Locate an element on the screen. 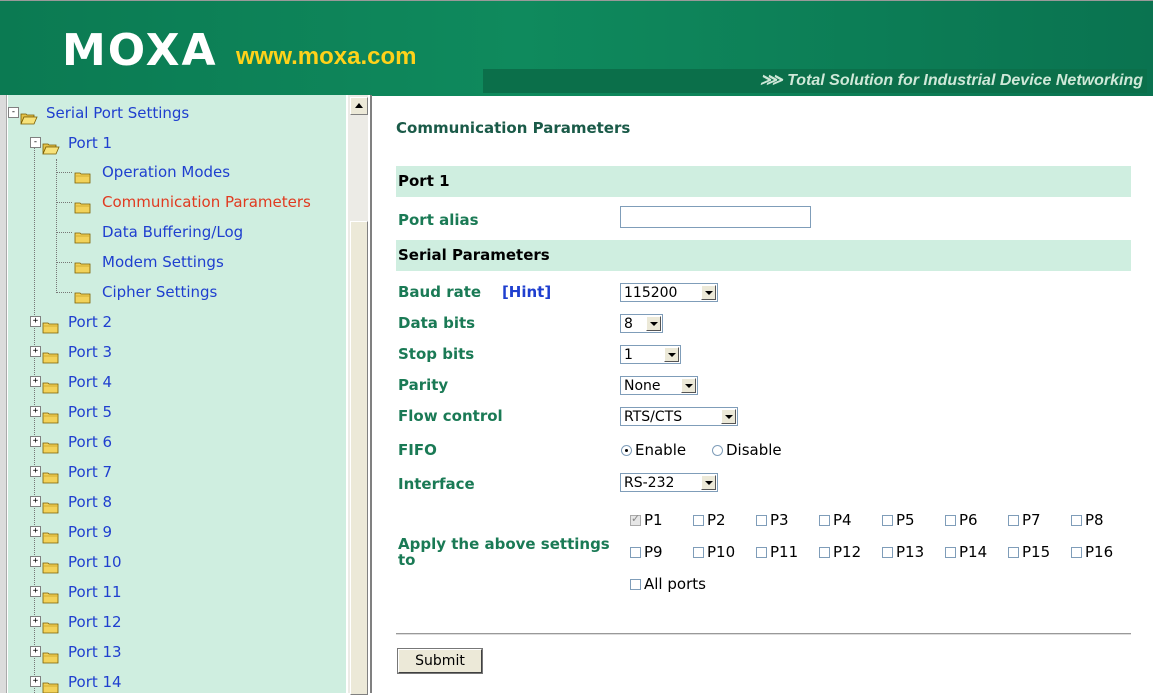 This screenshot has width=1153, height=695. fifo-disable-radio is located at coordinates (717, 450).